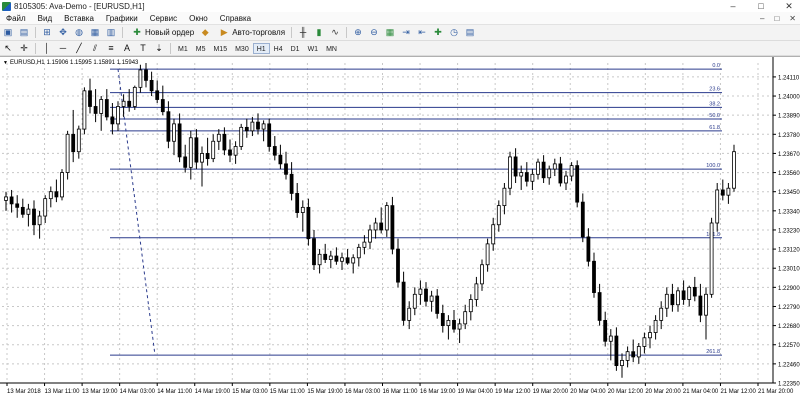 The width and height of the screenshot is (800, 400). What do you see at coordinates (470, 33) in the screenshot?
I see `templates-icon: ▤` at bounding box center [470, 33].